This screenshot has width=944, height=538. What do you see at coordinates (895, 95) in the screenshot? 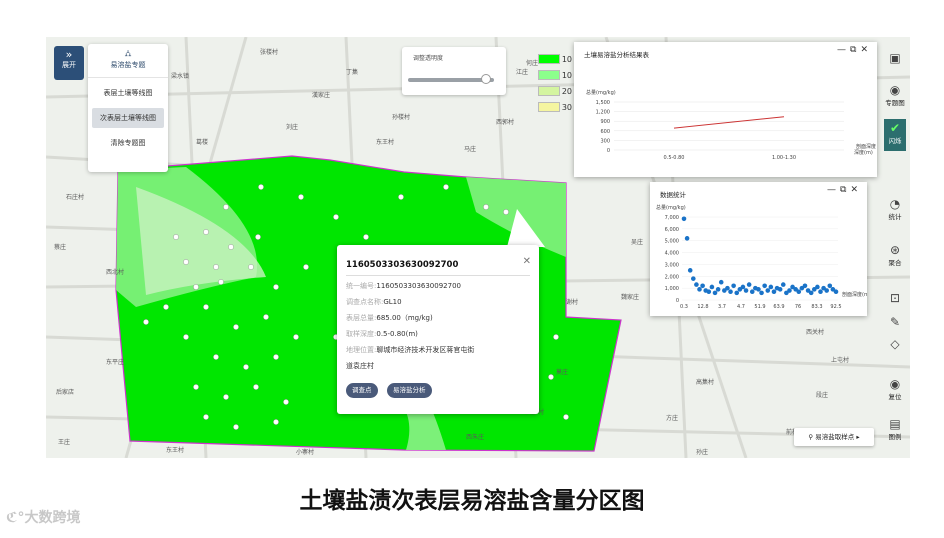
I see `topic-map-button: ◉ 专题图` at bounding box center [895, 95].